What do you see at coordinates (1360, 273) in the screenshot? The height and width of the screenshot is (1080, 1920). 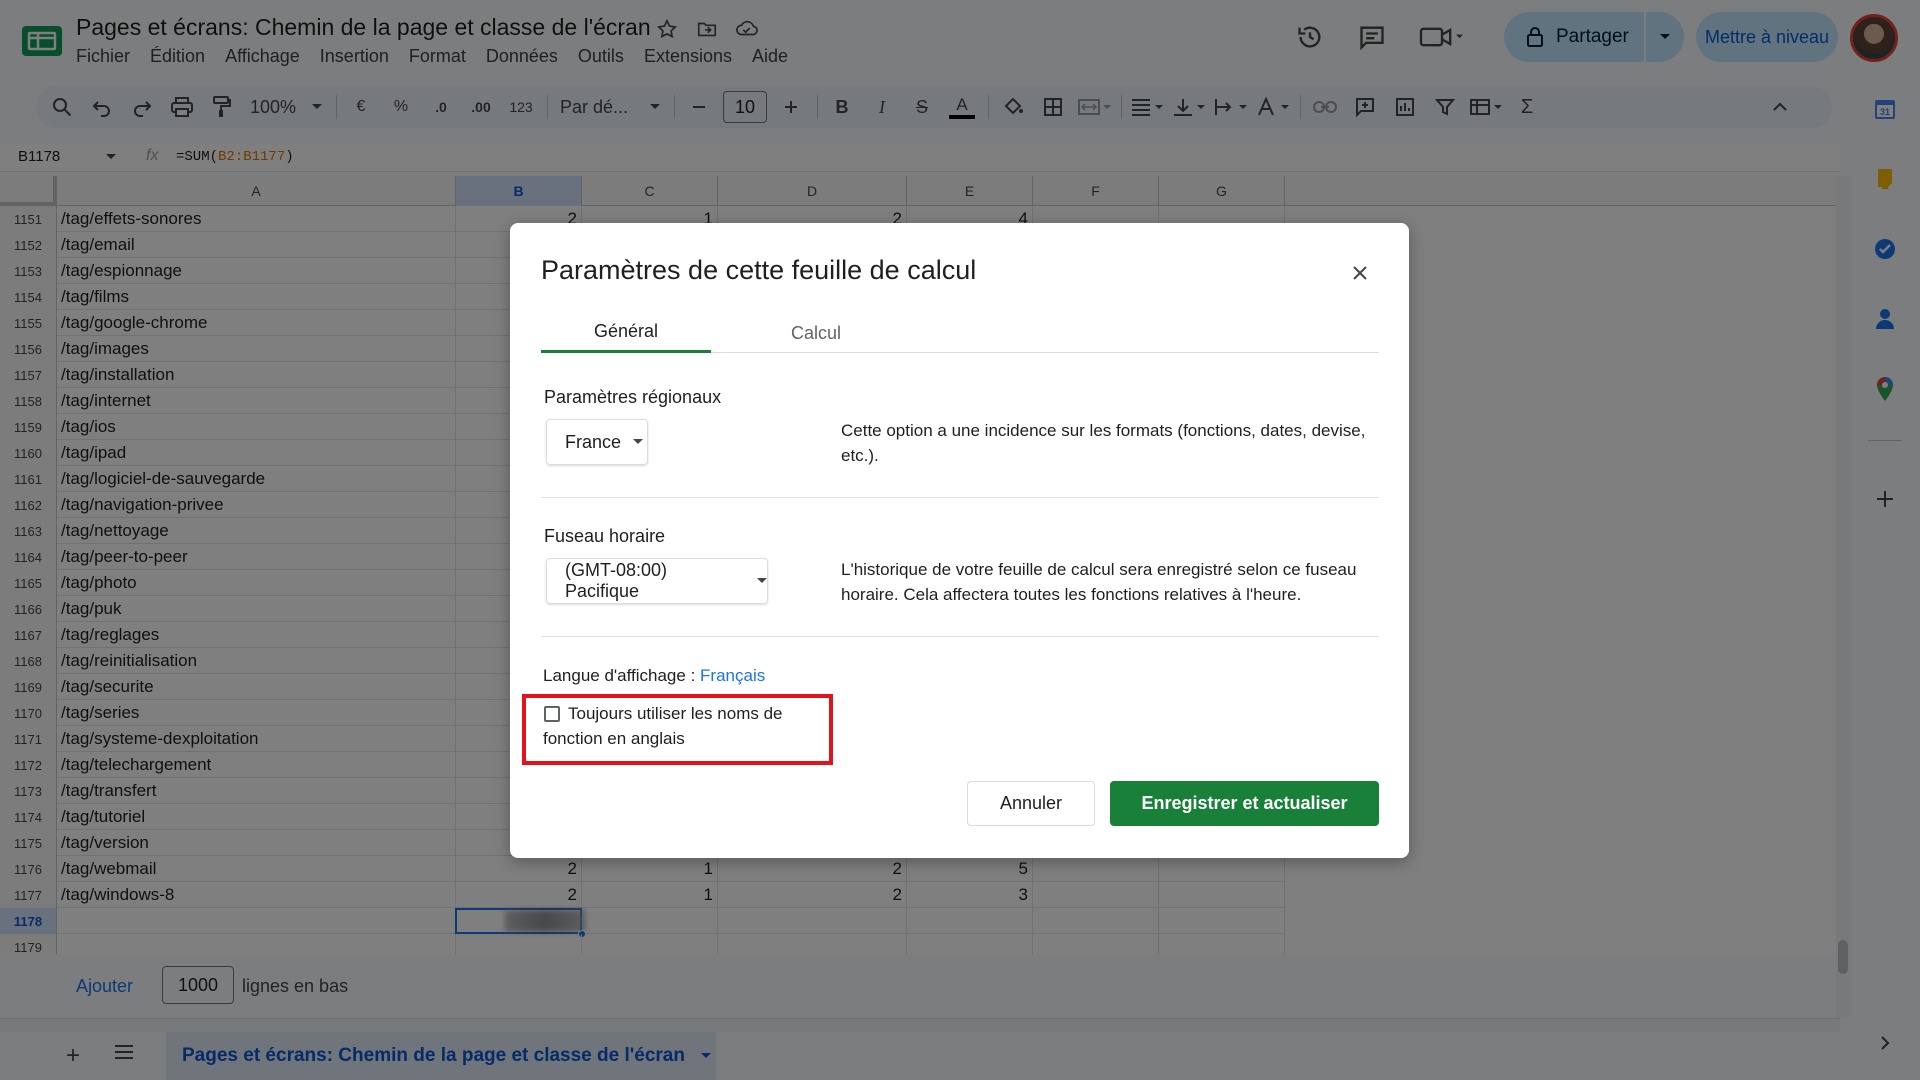 I see `close-icon` at bounding box center [1360, 273].